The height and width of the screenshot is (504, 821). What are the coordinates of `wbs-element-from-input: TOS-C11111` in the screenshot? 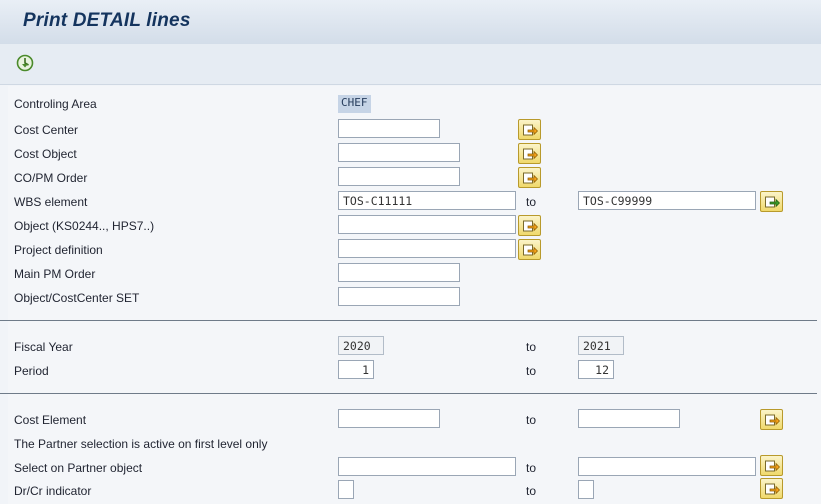 It's located at (427, 200).